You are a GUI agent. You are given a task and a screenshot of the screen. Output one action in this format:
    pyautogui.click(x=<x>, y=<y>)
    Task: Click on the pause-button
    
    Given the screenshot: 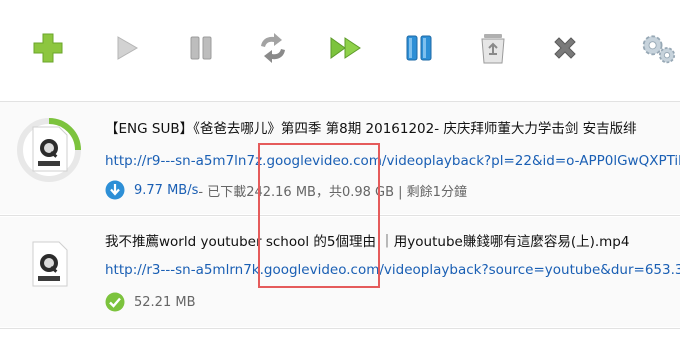 What is the action you would take?
    pyautogui.click(x=201, y=48)
    